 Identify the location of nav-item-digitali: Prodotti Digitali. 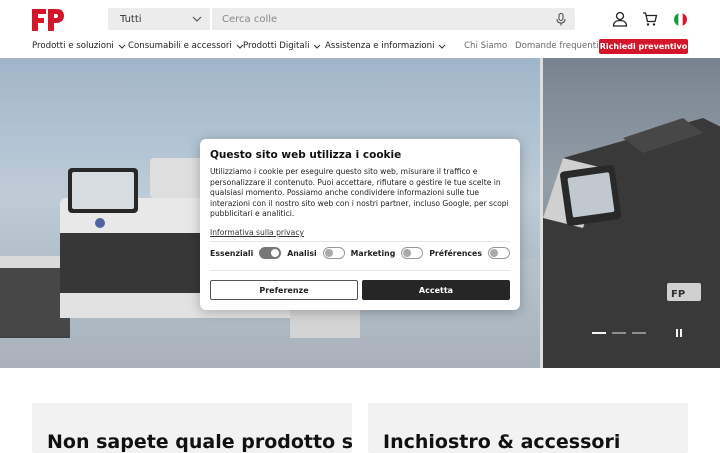
(282, 46).